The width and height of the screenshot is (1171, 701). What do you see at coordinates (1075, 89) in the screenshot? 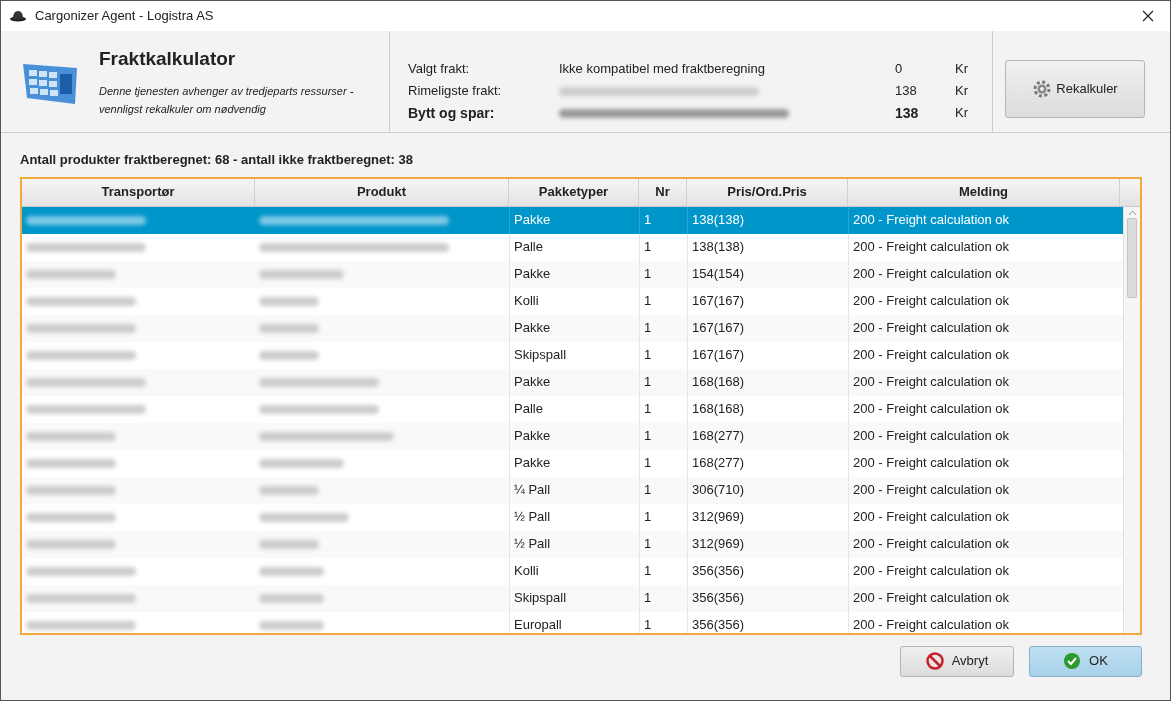
I see `recalculate-button: Rekalkuler` at bounding box center [1075, 89].